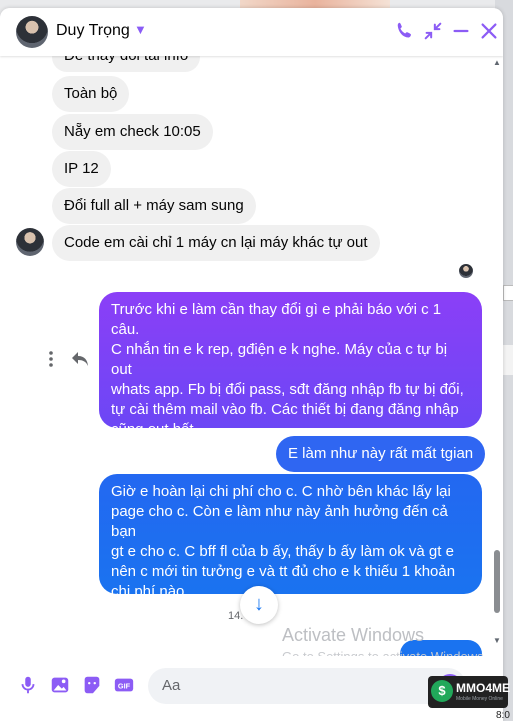  What do you see at coordinates (132, 132) in the screenshot?
I see `message-bubble-incoming: Nẵy em check 10:05` at bounding box center [132, 132].